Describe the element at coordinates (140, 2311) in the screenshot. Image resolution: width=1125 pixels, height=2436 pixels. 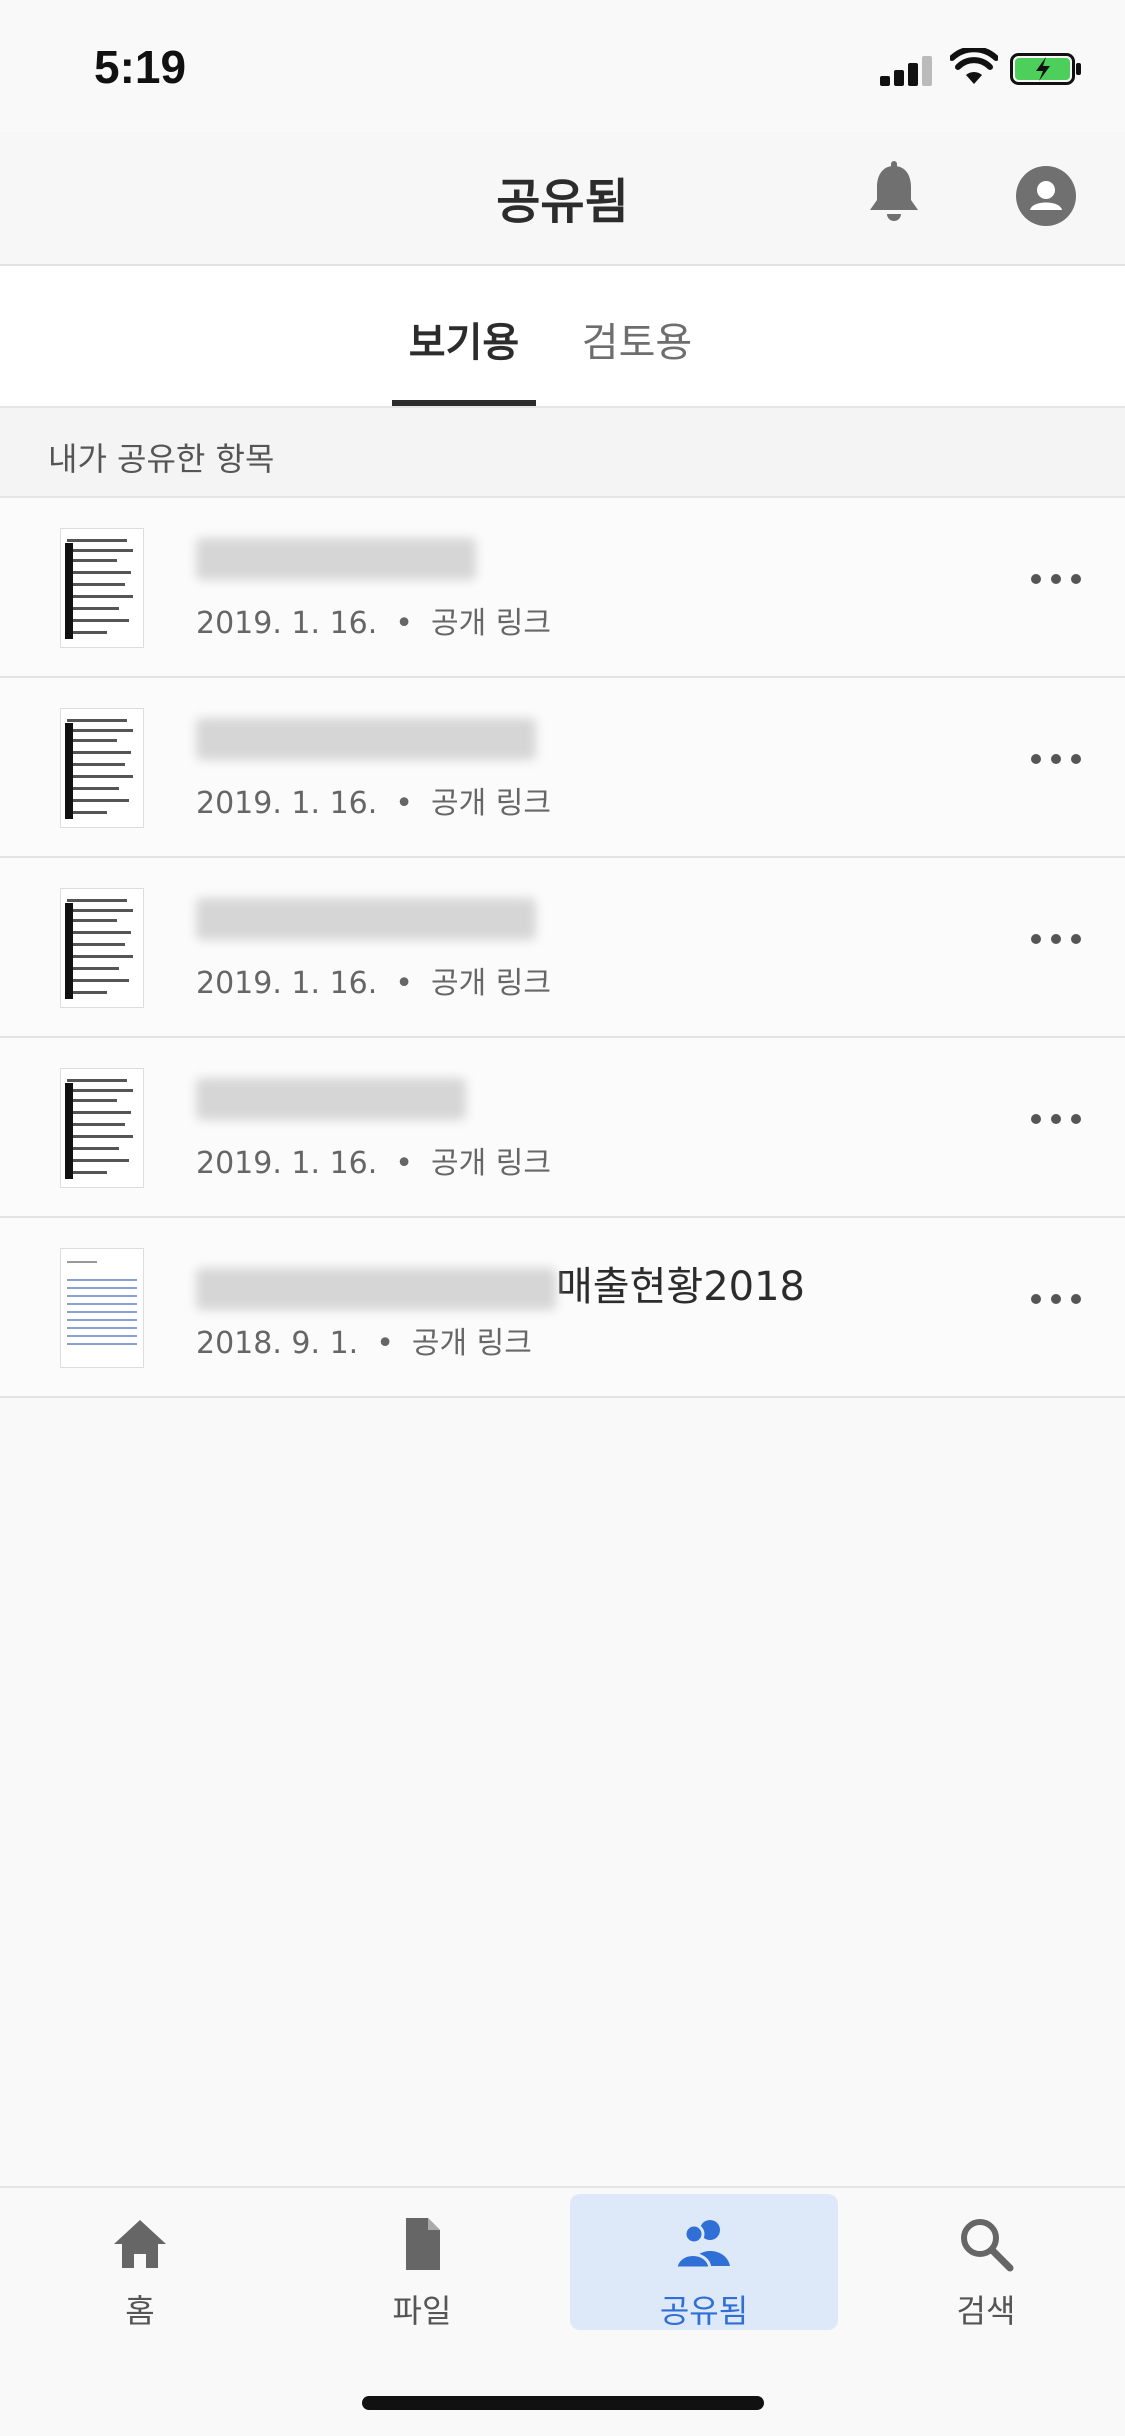
I see `bottom-nav-home-label: 홈` at that location.